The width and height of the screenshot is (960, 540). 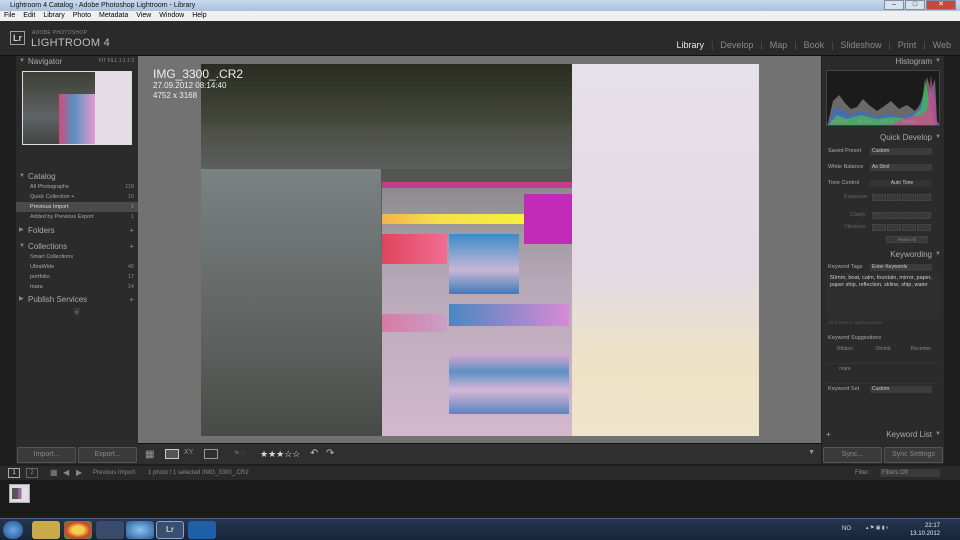 I want to click on rotate-right-icon: ↷, so click(x=330, y=453).